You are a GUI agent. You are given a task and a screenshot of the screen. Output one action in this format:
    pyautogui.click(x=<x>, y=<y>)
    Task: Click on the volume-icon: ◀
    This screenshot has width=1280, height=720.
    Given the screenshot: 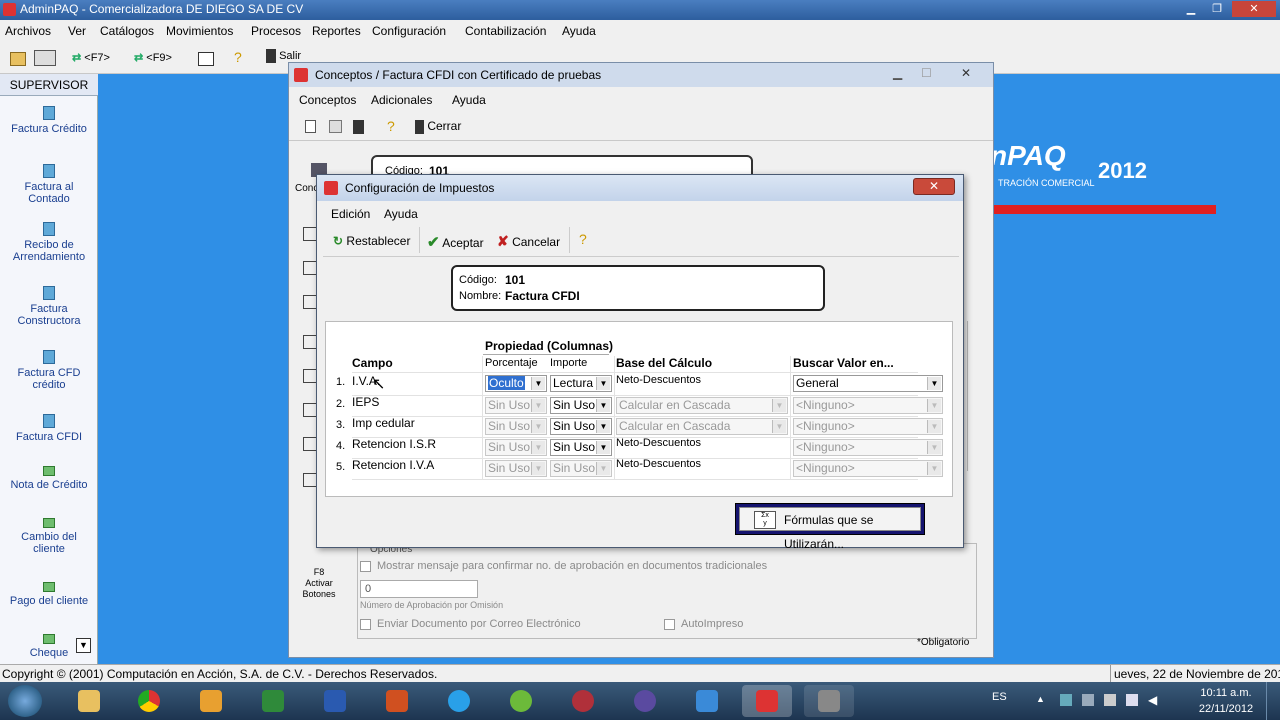 What is the action you would take?
    pyautogui.click(x=1152, y=700)
    